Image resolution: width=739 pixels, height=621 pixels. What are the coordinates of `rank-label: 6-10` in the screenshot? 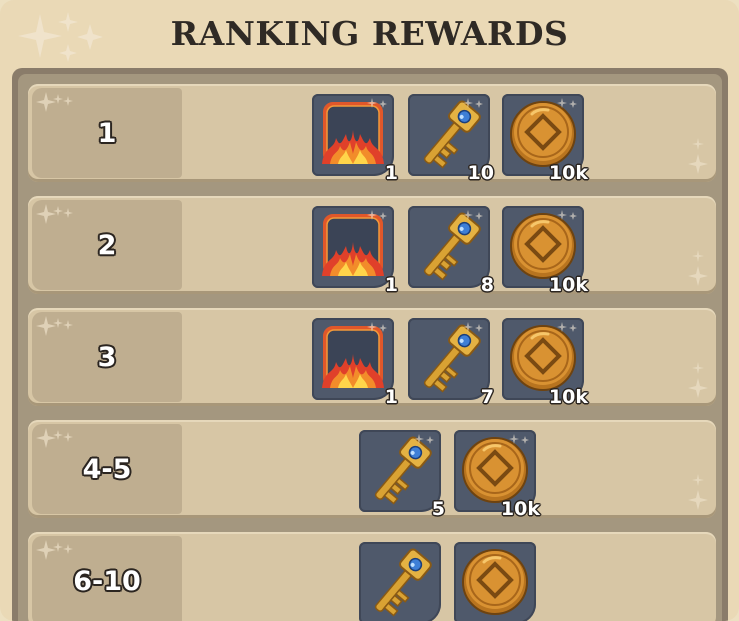 It's located at (107, 581).